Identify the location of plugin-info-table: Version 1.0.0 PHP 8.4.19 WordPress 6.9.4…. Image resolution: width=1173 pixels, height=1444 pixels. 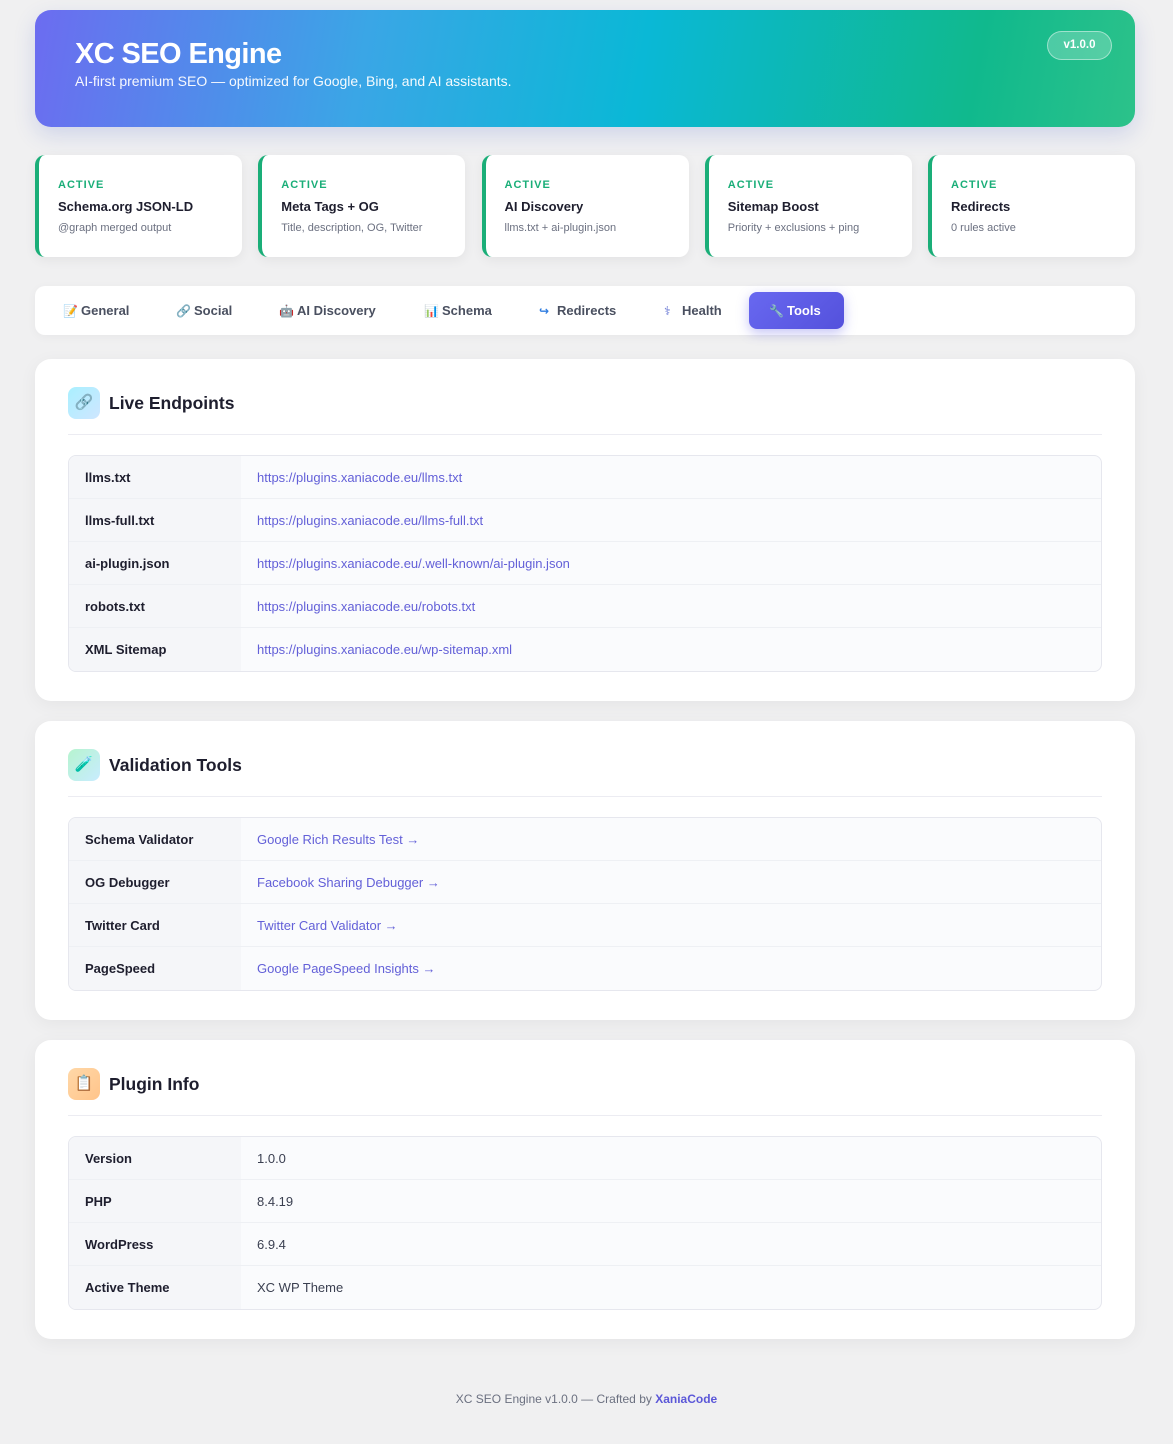
(585, 1223).